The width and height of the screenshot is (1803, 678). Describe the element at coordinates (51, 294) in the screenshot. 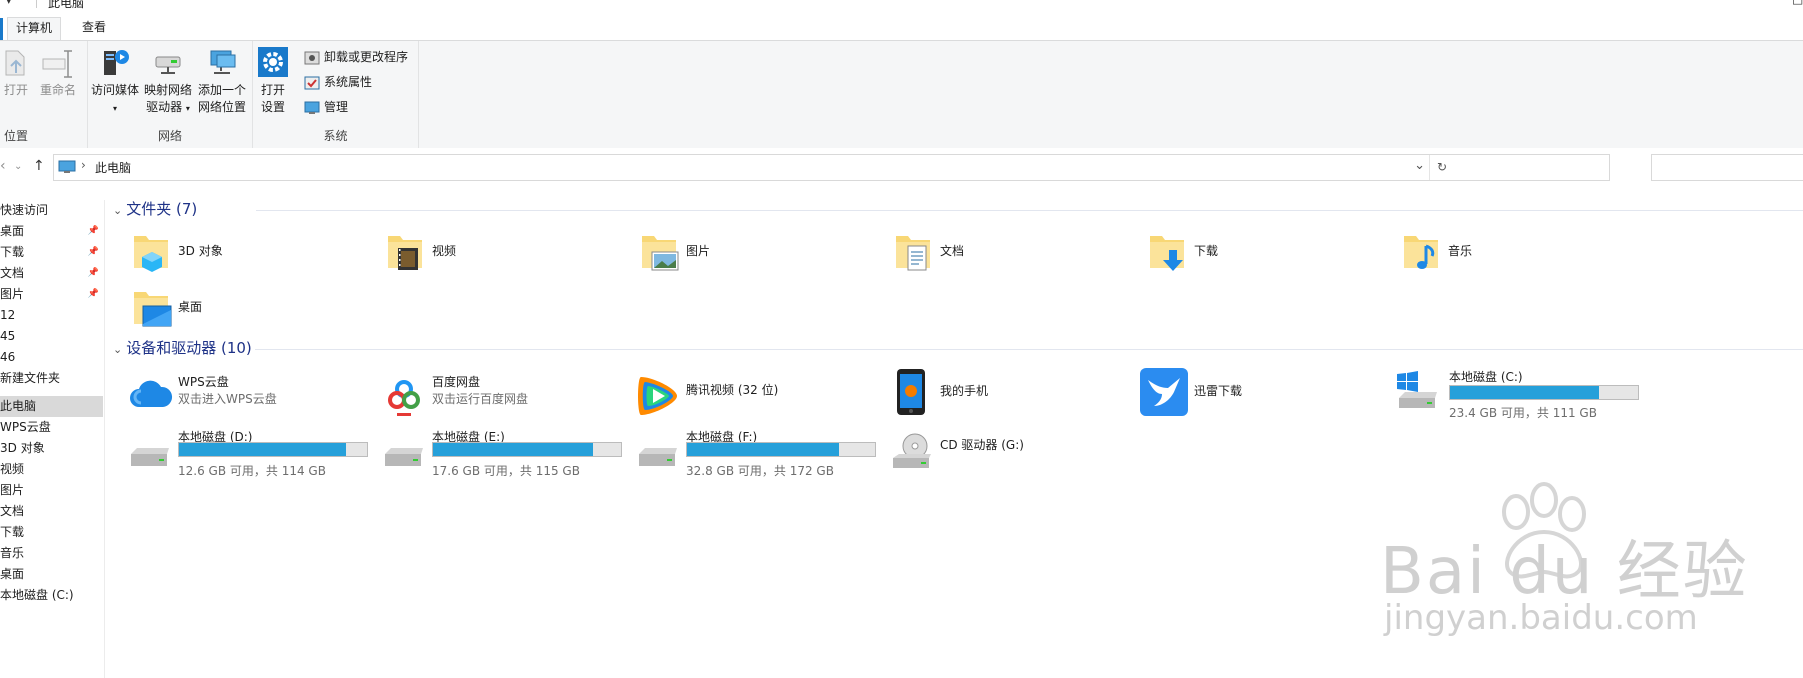

I see `nav-item-pictures-pinned: 图片 📌` at that location.